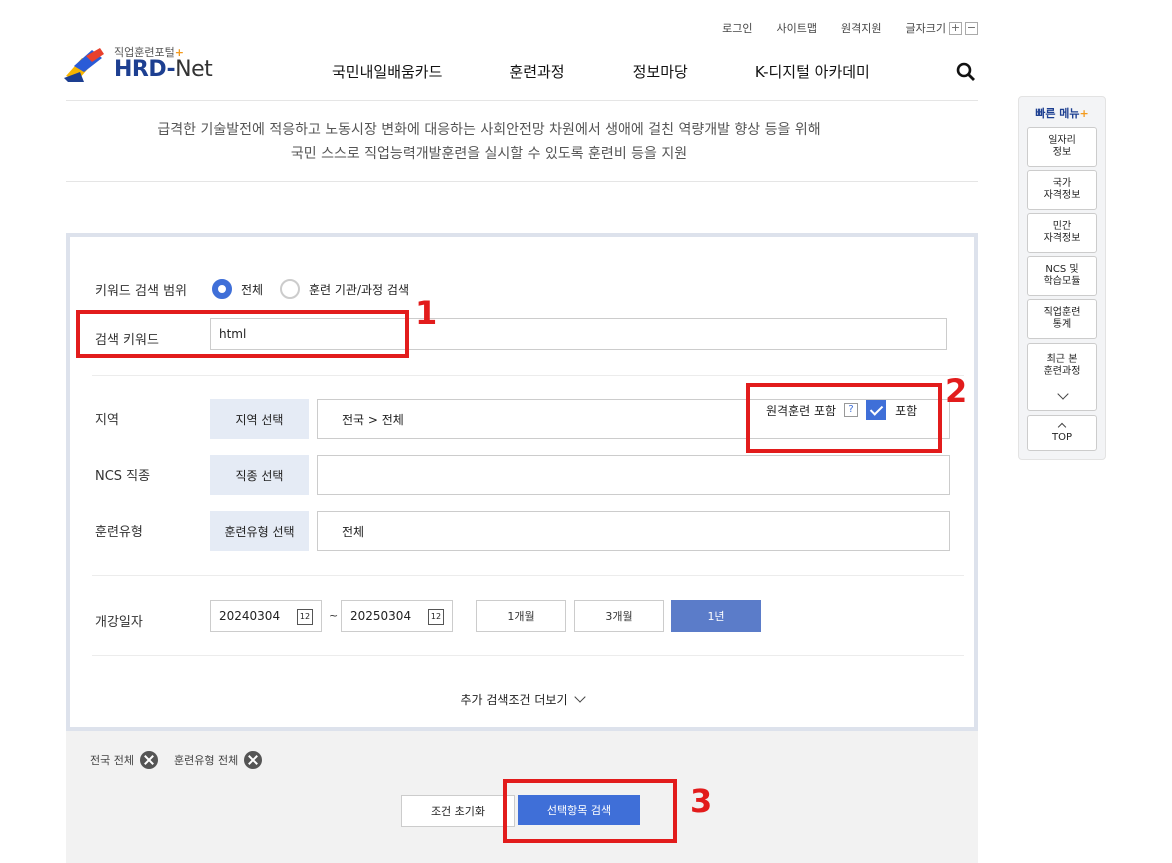 Image resolution: width=1172 pixels, height=863 pixels. Describe the element at coordinates (387, 71) in the screenshot. I see `nav-item-learning-card: 국민내일배움카드` at that location.